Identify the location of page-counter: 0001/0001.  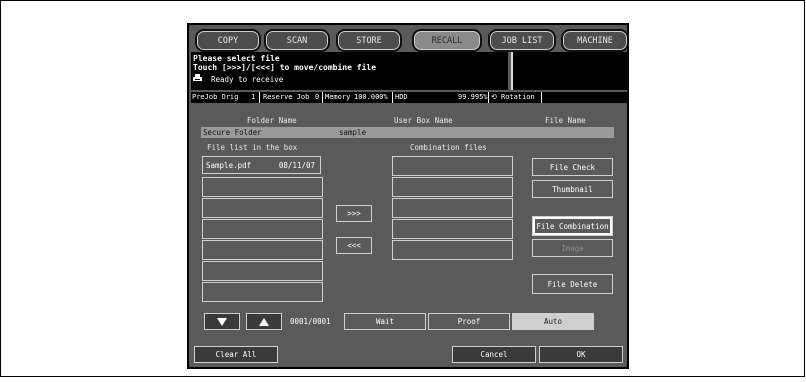
(310, 321).